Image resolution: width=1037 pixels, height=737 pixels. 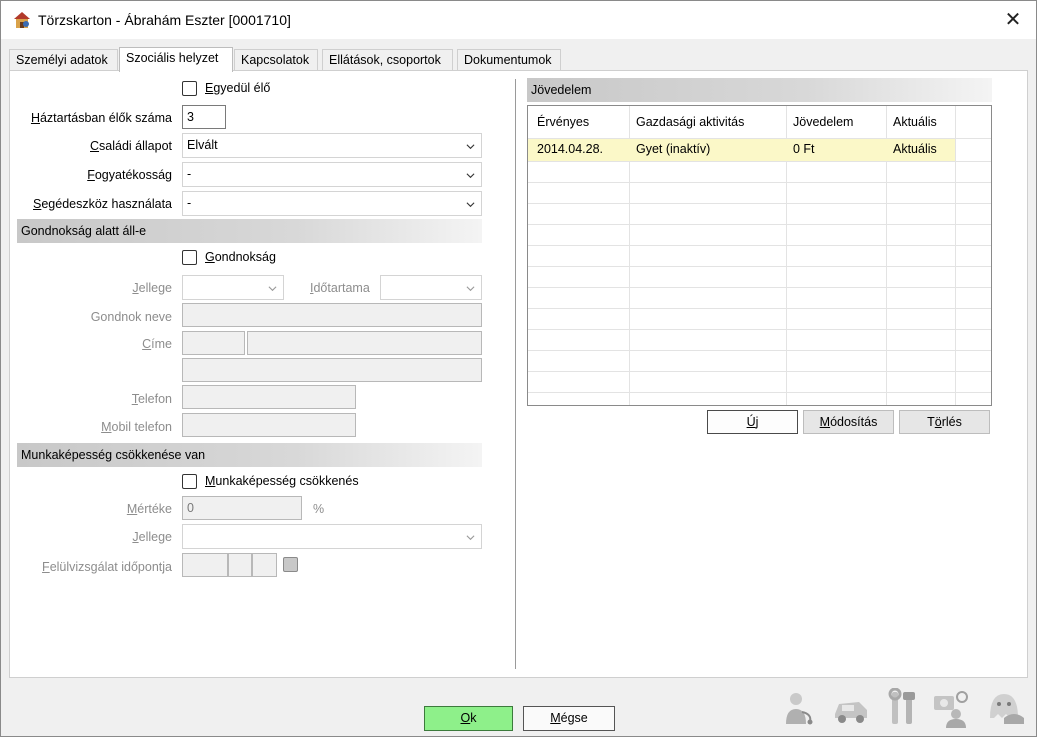 What do you see at coordinates (1005, 708) in the screenshot?
I see `ghost-icon` at bounding box center [1005, 708].